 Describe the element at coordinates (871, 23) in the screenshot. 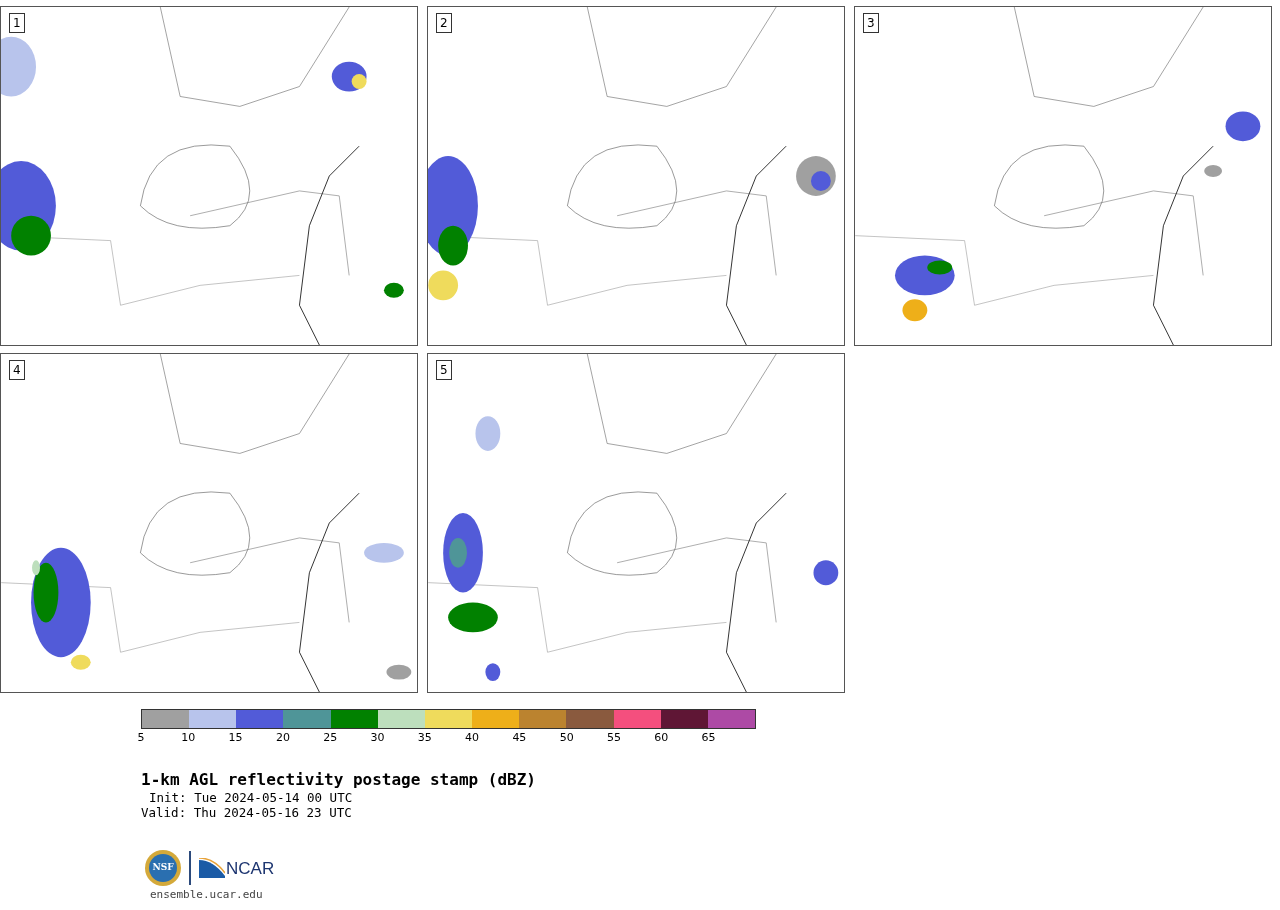

I see `panel-number: 3` at that location.